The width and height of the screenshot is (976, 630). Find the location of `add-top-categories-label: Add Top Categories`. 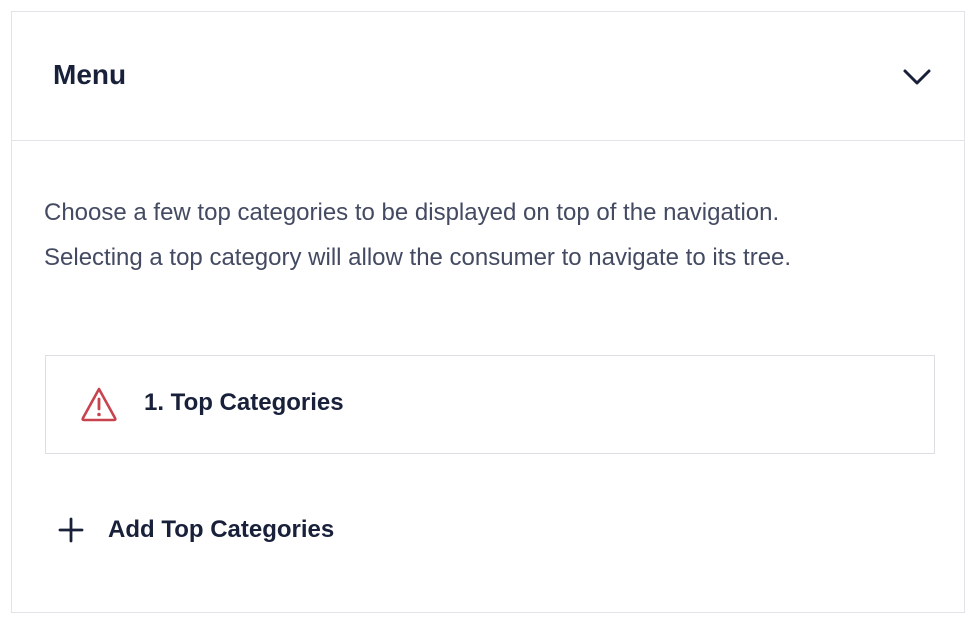

add-top-categories-label: Add Top Categories is located at coordinates (221, 529).